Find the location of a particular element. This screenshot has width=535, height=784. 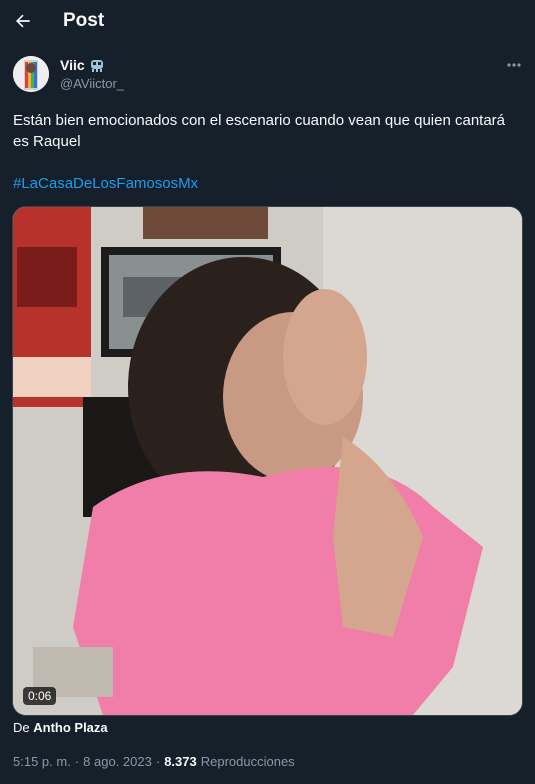

source-prefix: De is located at coordinates (21, 727).